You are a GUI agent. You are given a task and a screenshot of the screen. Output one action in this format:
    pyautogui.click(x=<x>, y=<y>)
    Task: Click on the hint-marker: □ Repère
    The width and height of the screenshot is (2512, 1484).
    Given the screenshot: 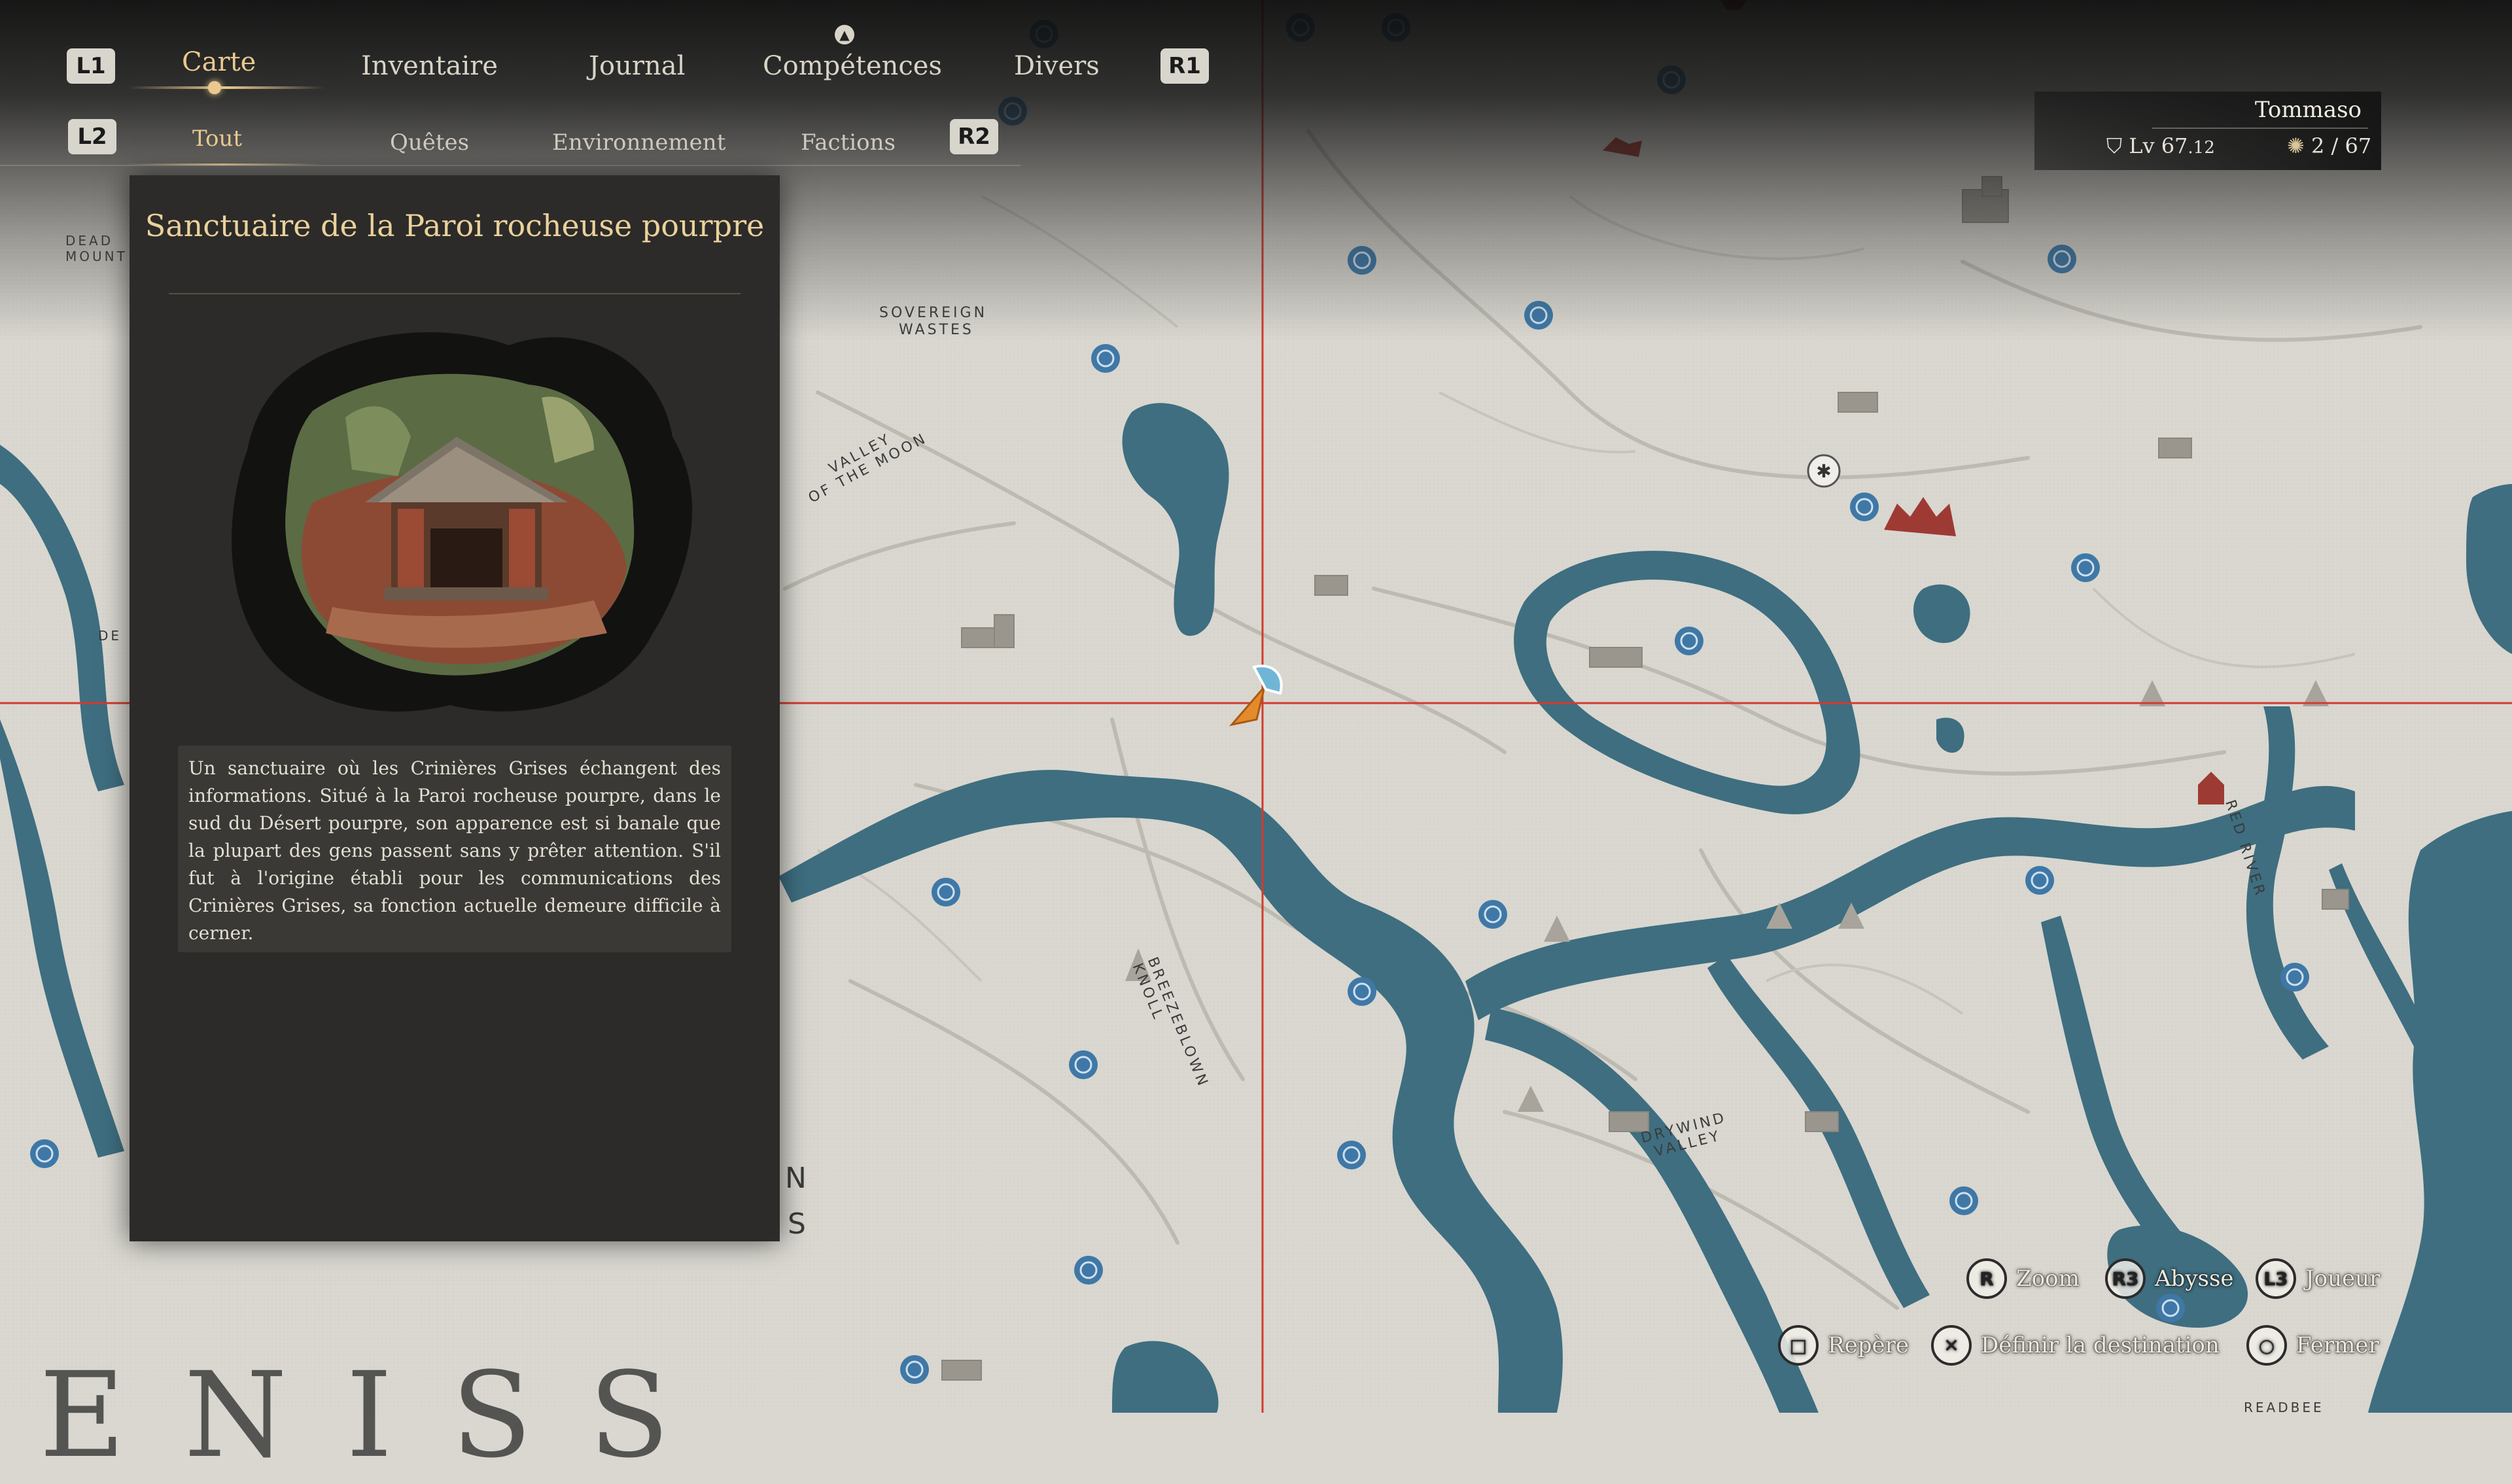 What is the action you would take?
    pyautogui.click(x=1843, y=1345)
    